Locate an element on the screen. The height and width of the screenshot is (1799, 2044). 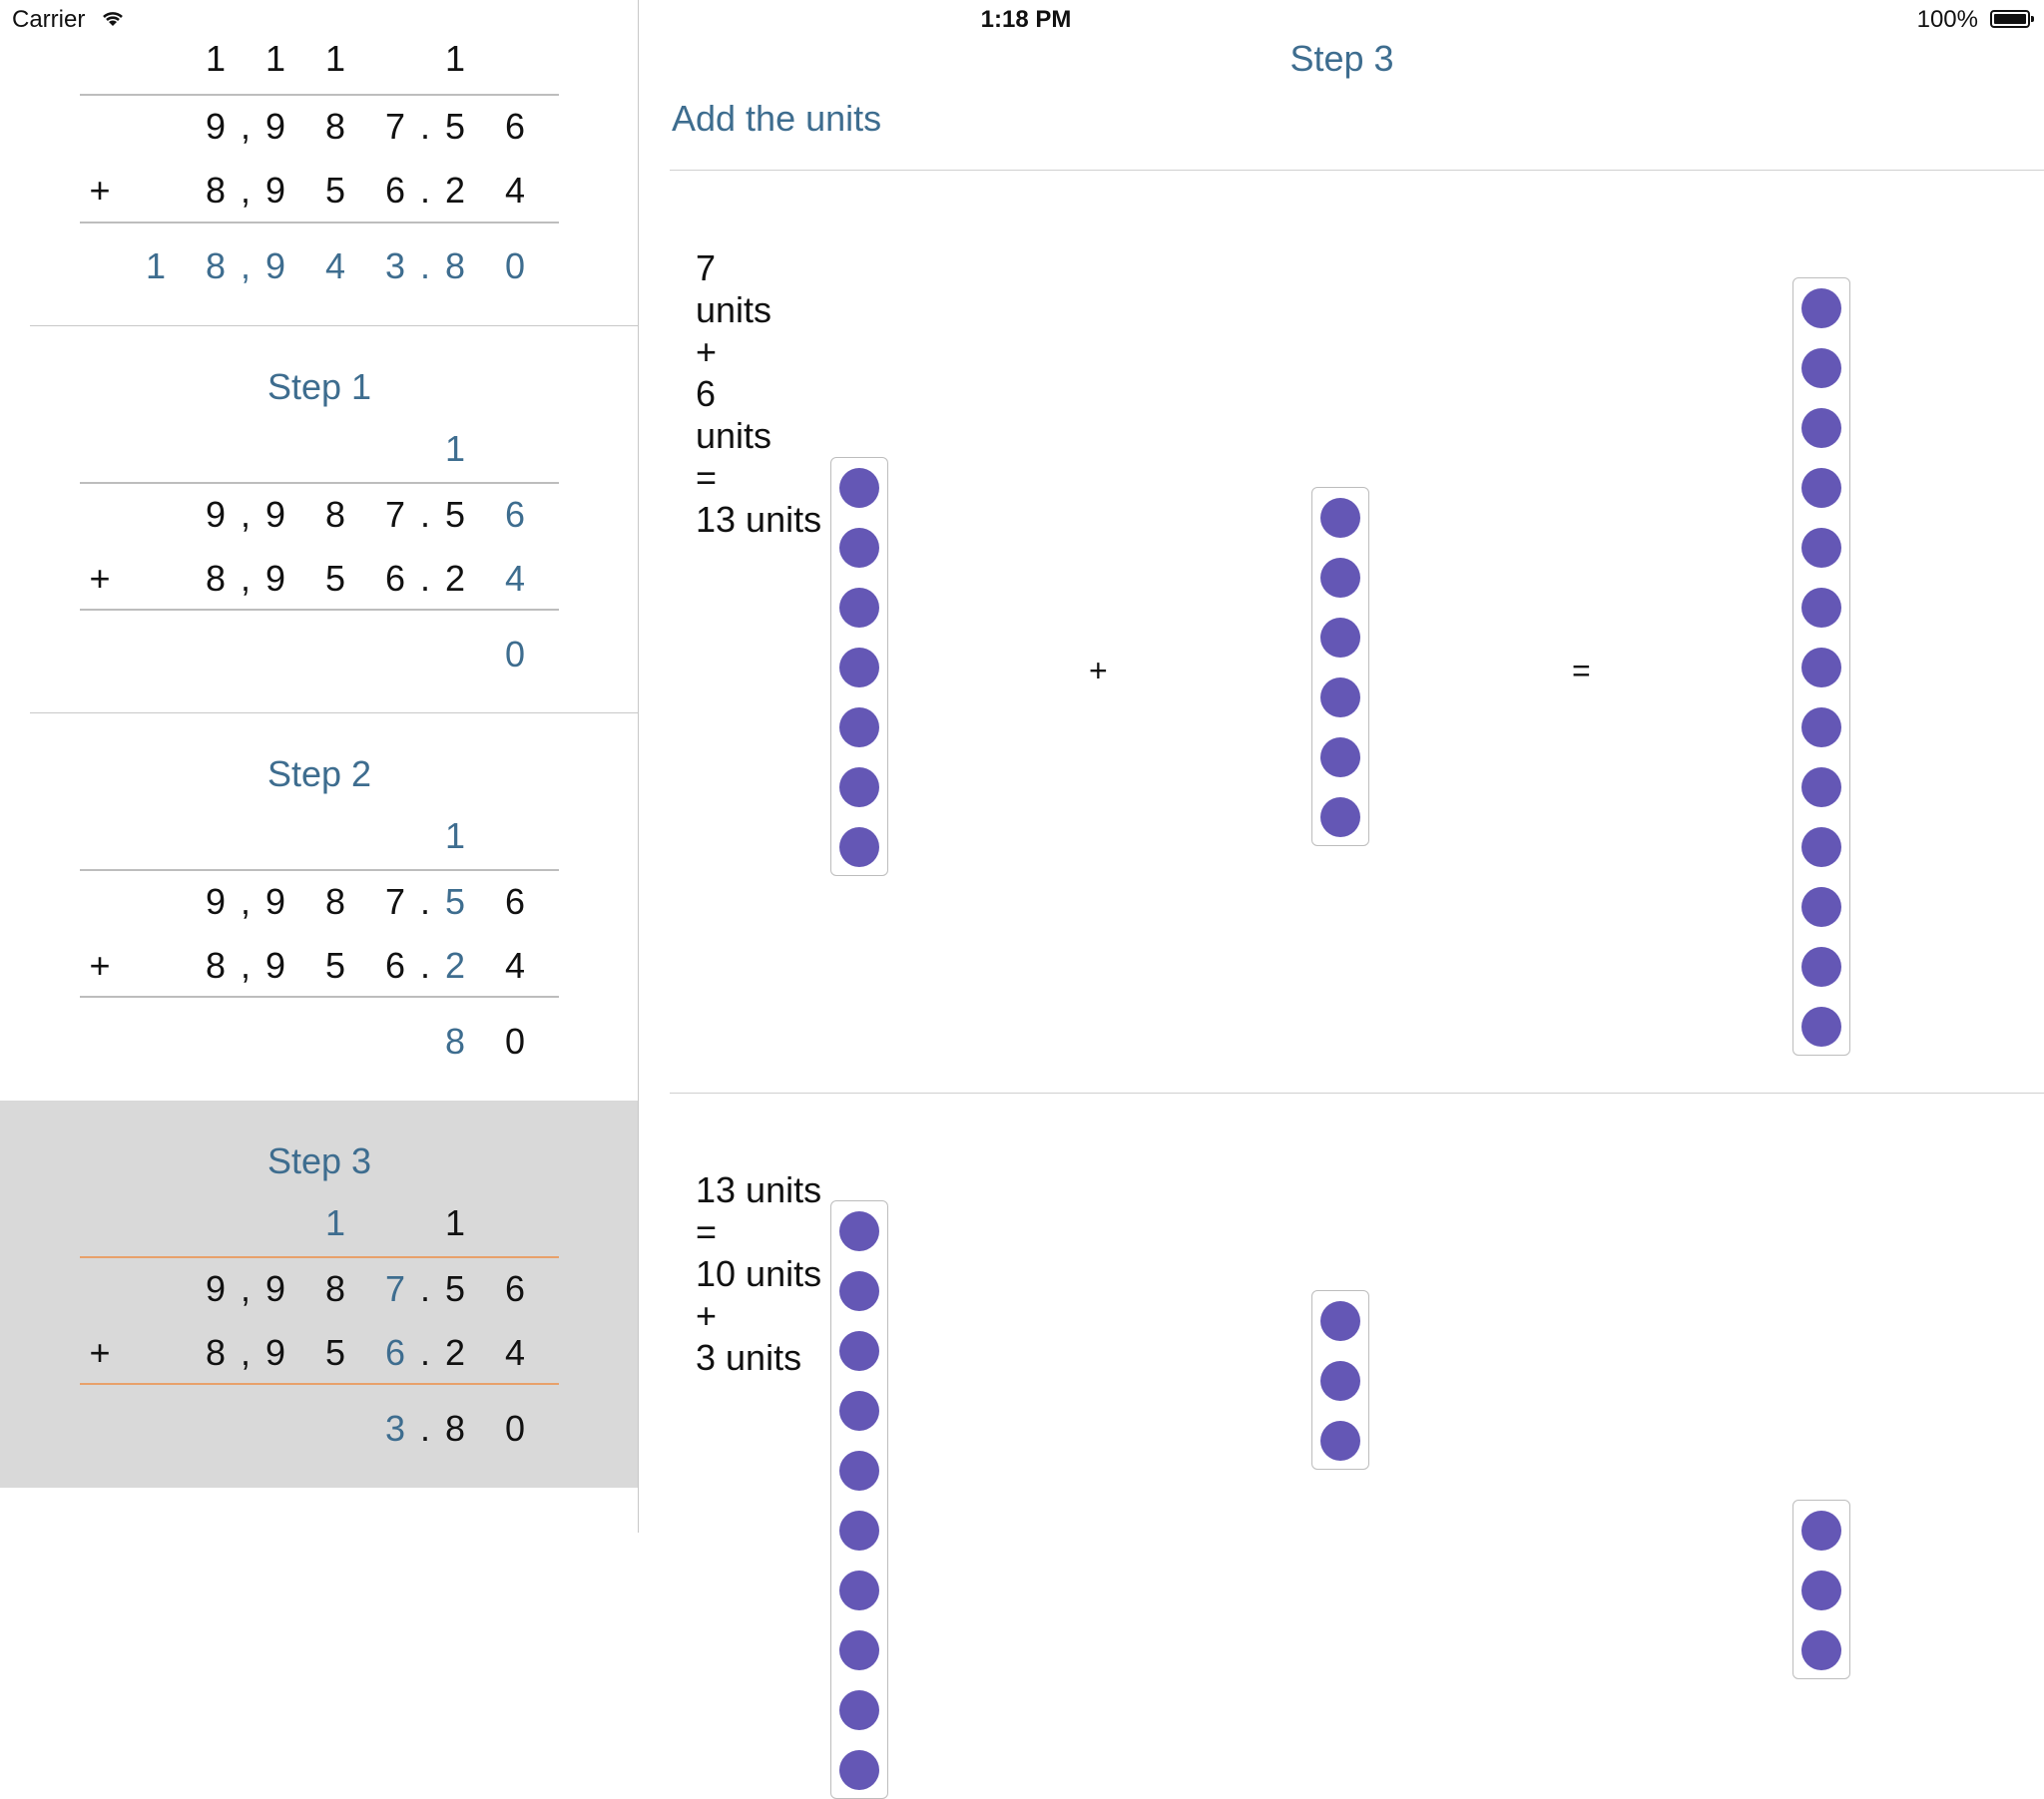
result-row: 3 . 8 0 is located at coordinates (319, 1433).